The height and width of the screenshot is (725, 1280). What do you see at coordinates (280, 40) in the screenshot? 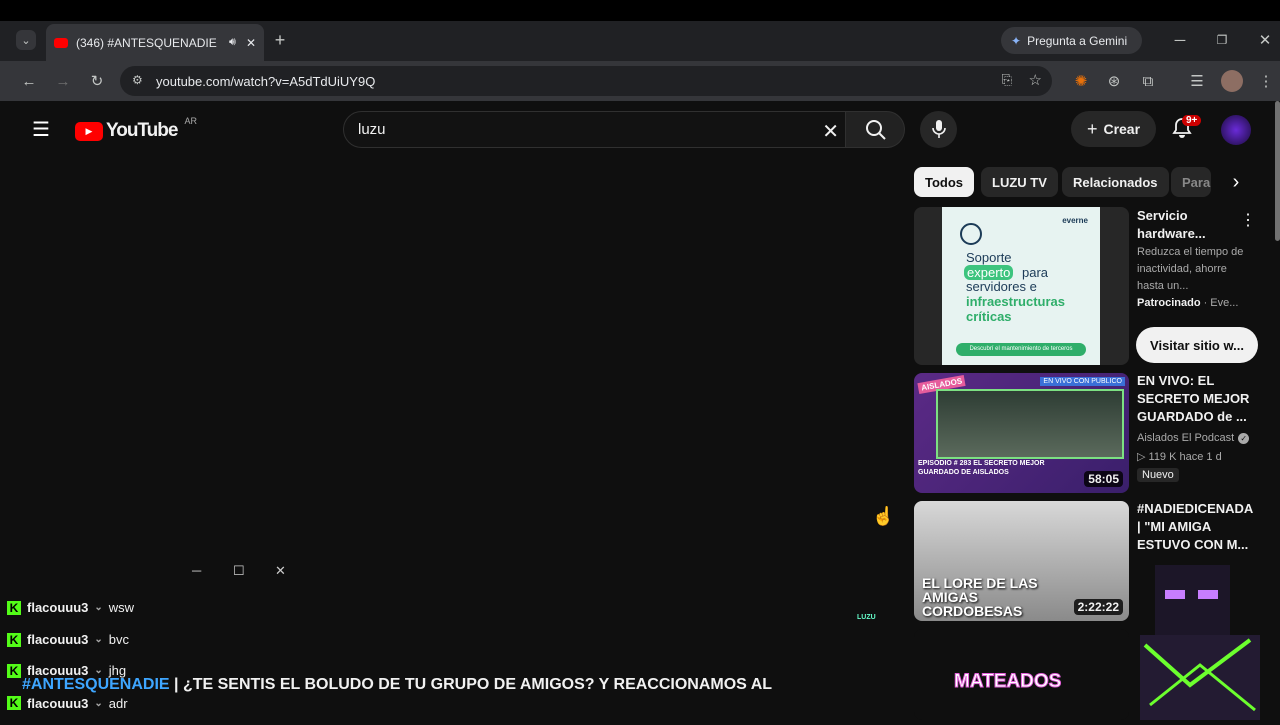
I see `new-tab-button: +` at bounding box center [280, 40].